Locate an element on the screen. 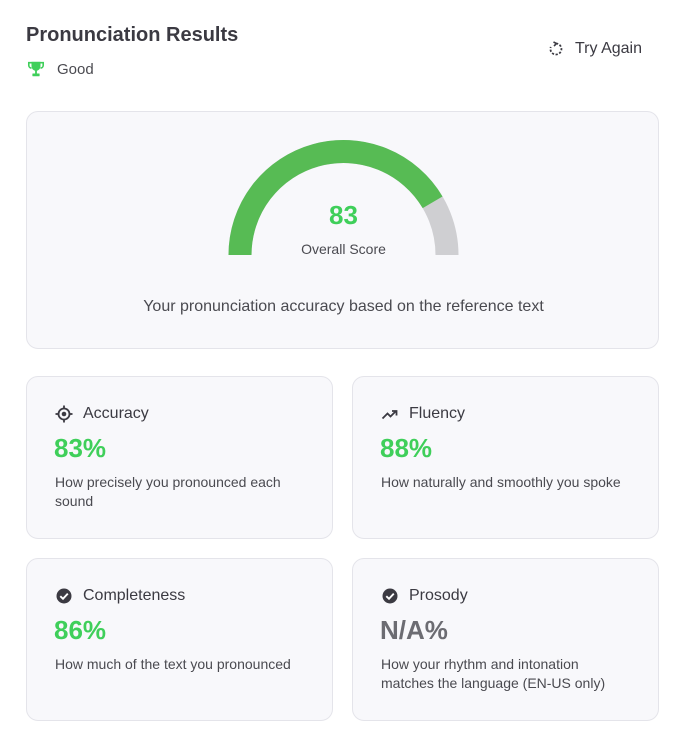 This screenshot has width=687, height=730. metric-title: Prosody is located at coordinates (438, 595).